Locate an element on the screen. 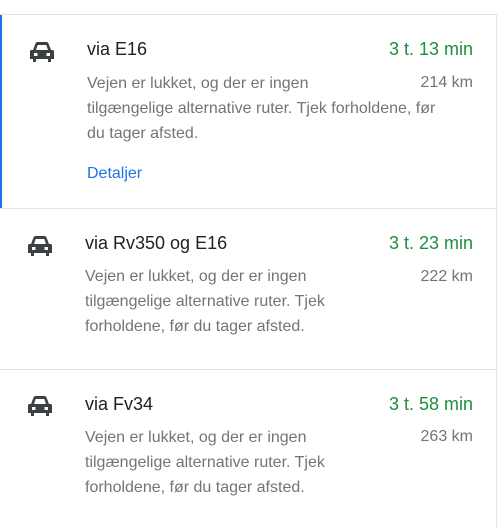 Image resolution: width=499 pixels, height=528 pixels. route-duration: 3 t. 13 min is located at coordinates (430, 49).